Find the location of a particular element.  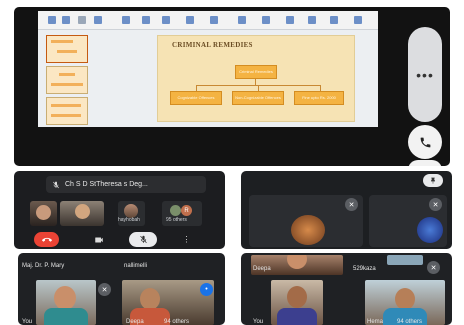

pin-button is located at coordinates (433, 180).